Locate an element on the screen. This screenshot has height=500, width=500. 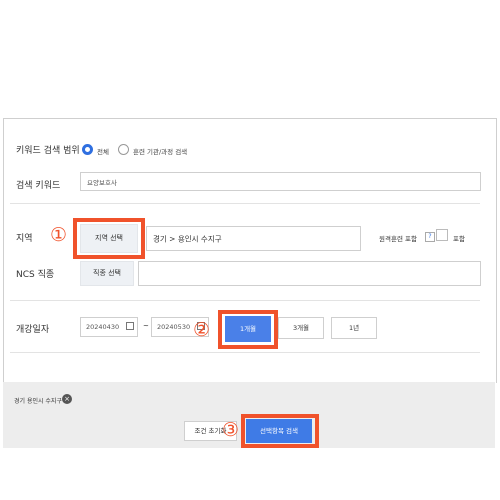
include-label: 포함 is located at coordinates (459, 239).